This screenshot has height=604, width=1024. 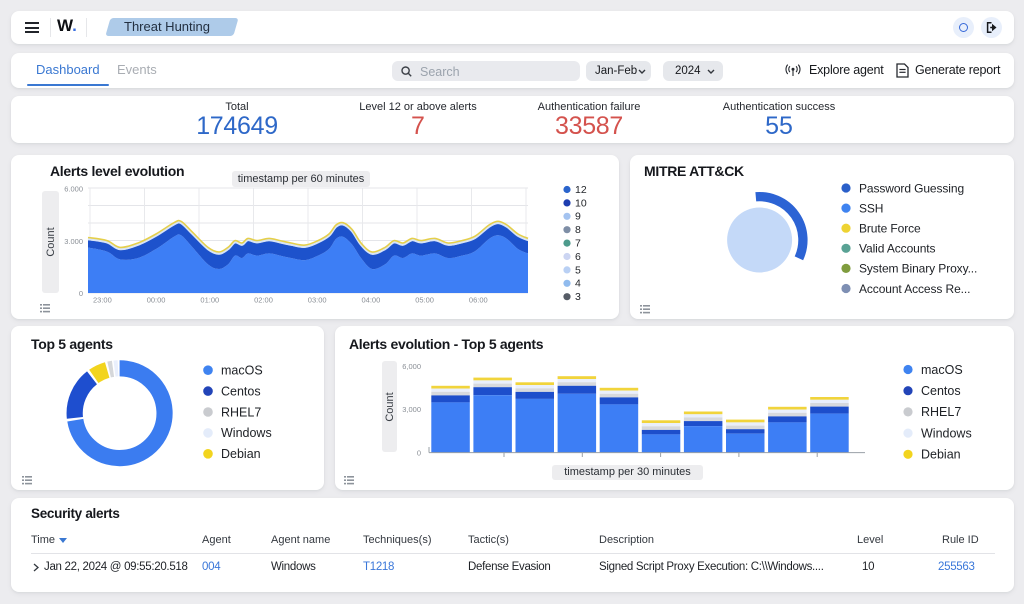 I want to click on svg-text: 5, so click(x=578, y=270).